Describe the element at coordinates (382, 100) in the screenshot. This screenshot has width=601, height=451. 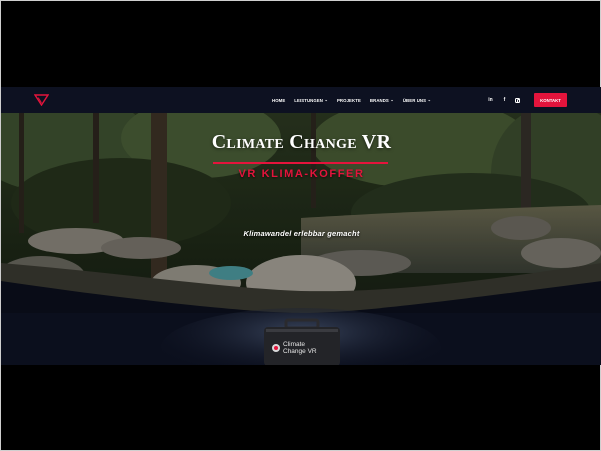
I see `nav-item-brands: BRANDS ⌄` at that location.